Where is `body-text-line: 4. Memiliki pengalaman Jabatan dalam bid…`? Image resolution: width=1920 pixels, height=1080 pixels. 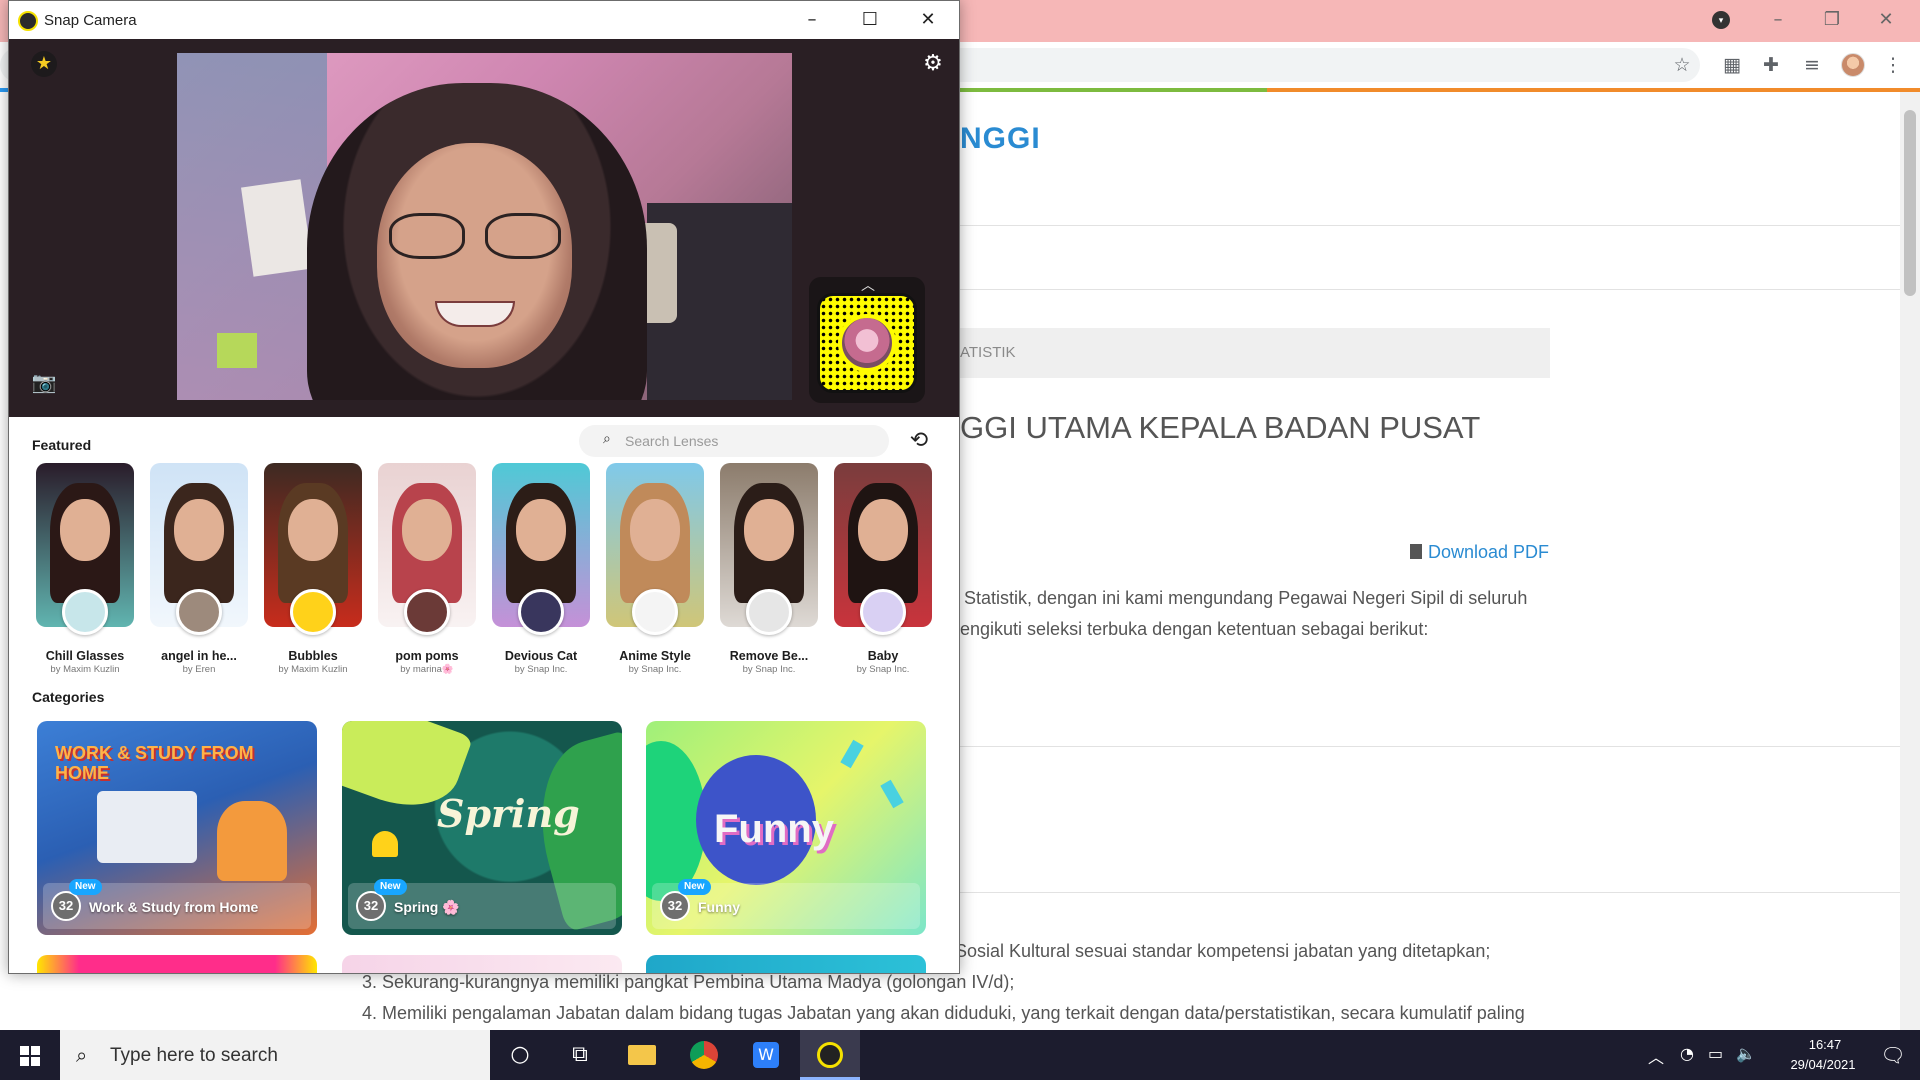
body-text-line: 4. Memiliki pengalaman Jabatan dalam bid… is located at coordinates (943, 1013).